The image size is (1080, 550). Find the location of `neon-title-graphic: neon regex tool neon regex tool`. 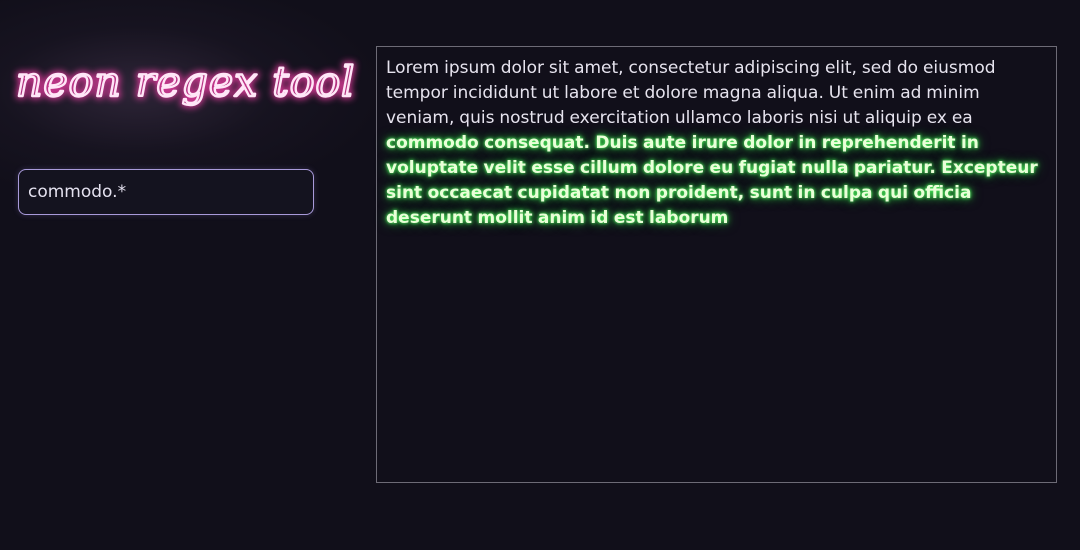

neon-title-graphic: neon regex tool neon regex tool is located at coordinates (185, 82).